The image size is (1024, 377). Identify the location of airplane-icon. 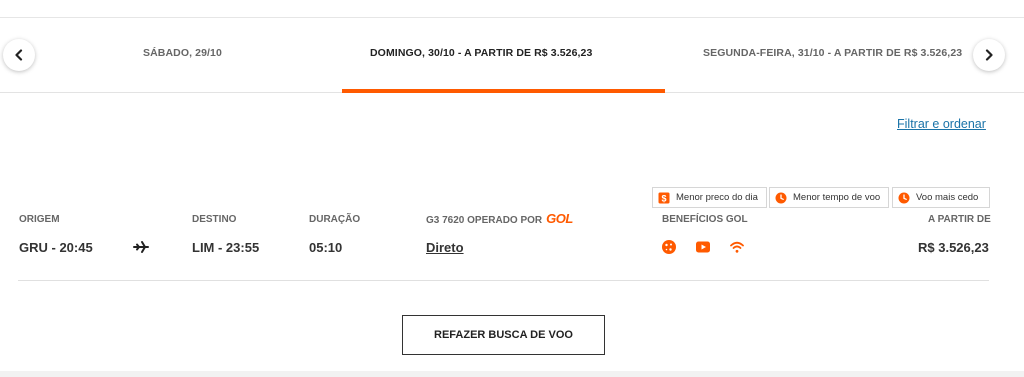
(141, 247).